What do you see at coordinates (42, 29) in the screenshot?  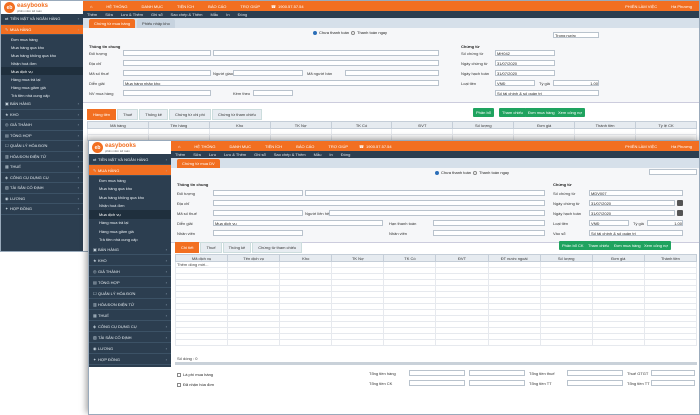 I see `sidebar-item-1: ✎ MUA HÀNG ›` at bounding box center [42, 29].